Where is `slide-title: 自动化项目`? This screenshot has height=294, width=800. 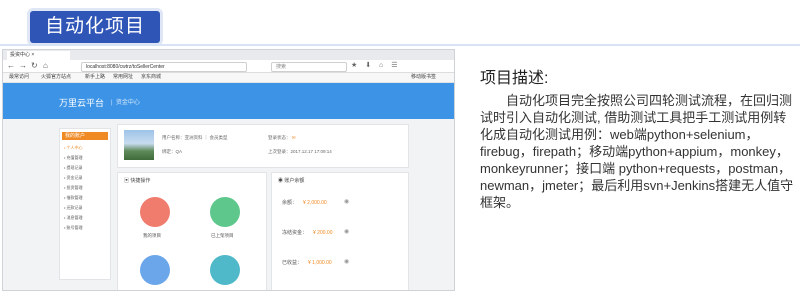
slide-title: 自动化项目 is located at coordinates (95, 27).